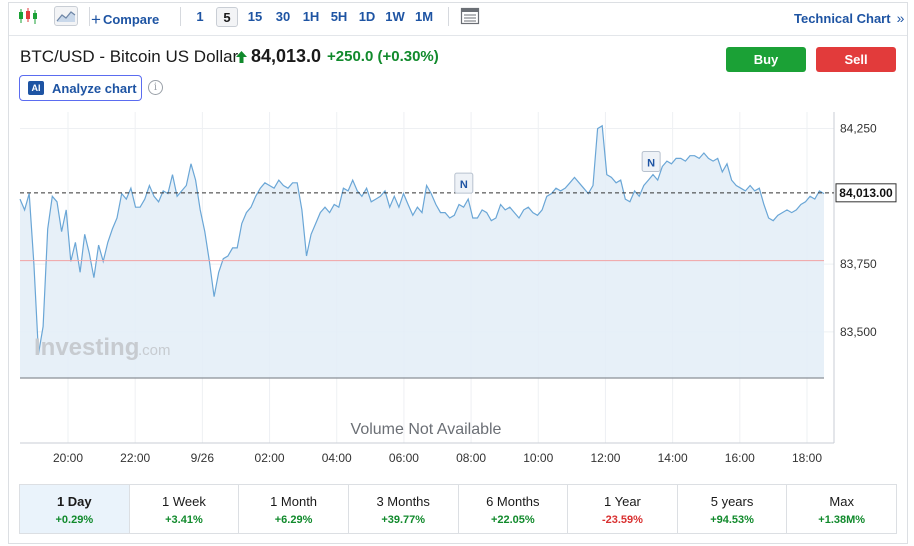 The height and width of the screenshot is (546, 914). I want to click on period-change: +3.41%, so click(184, 520).